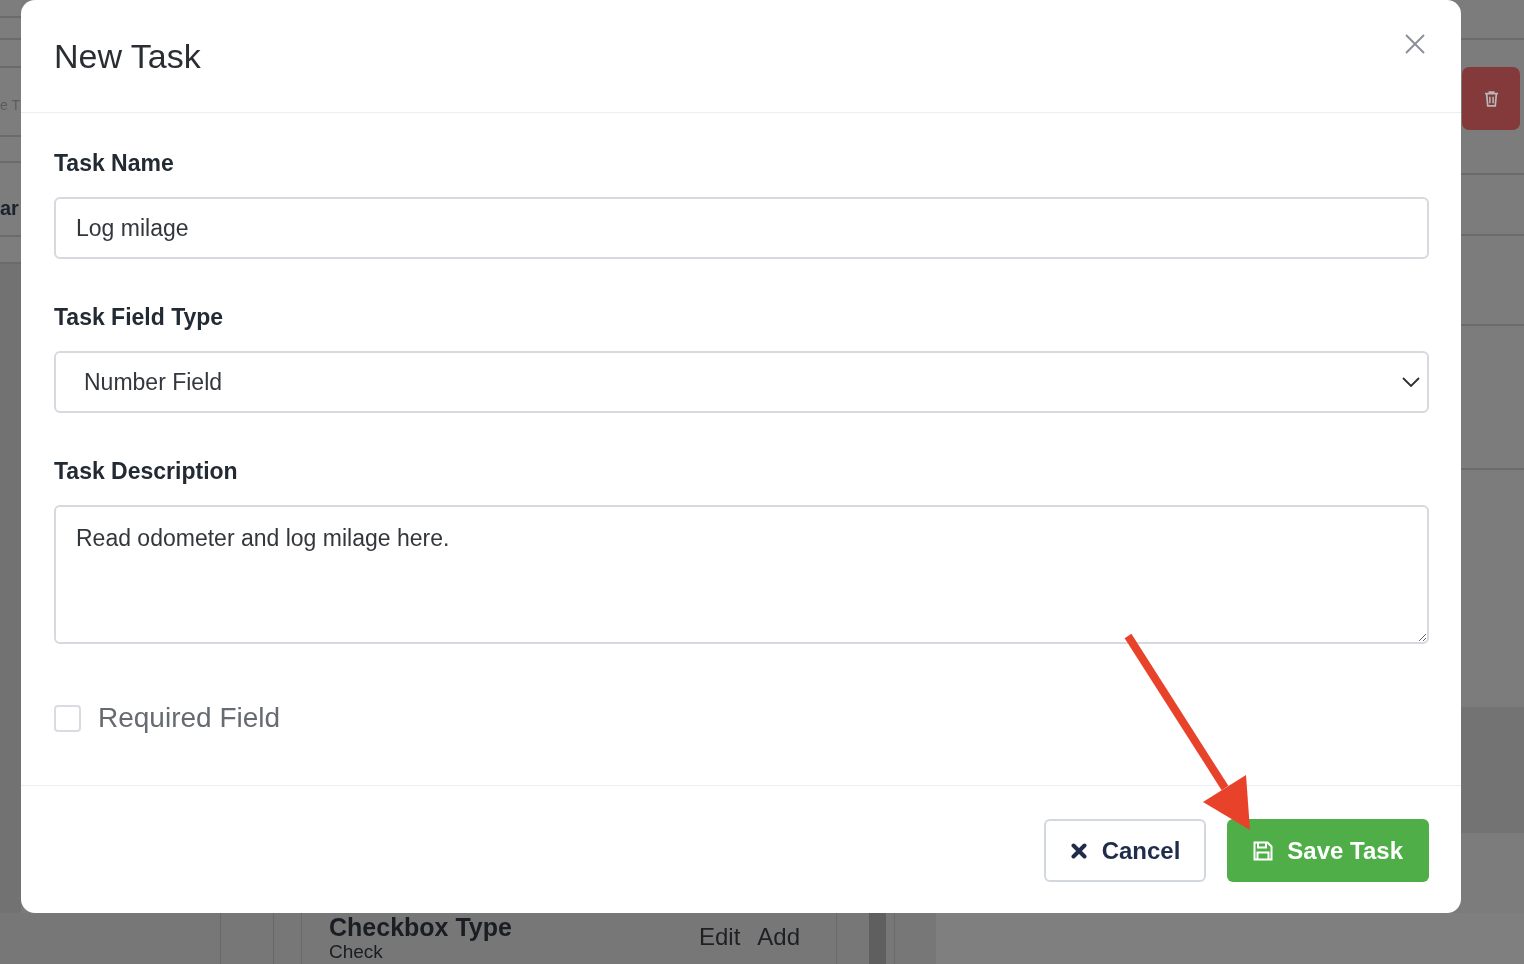 The width and height of the screenshot is (1524, 964). I want to click on trash-icon, so click(1491, 98).